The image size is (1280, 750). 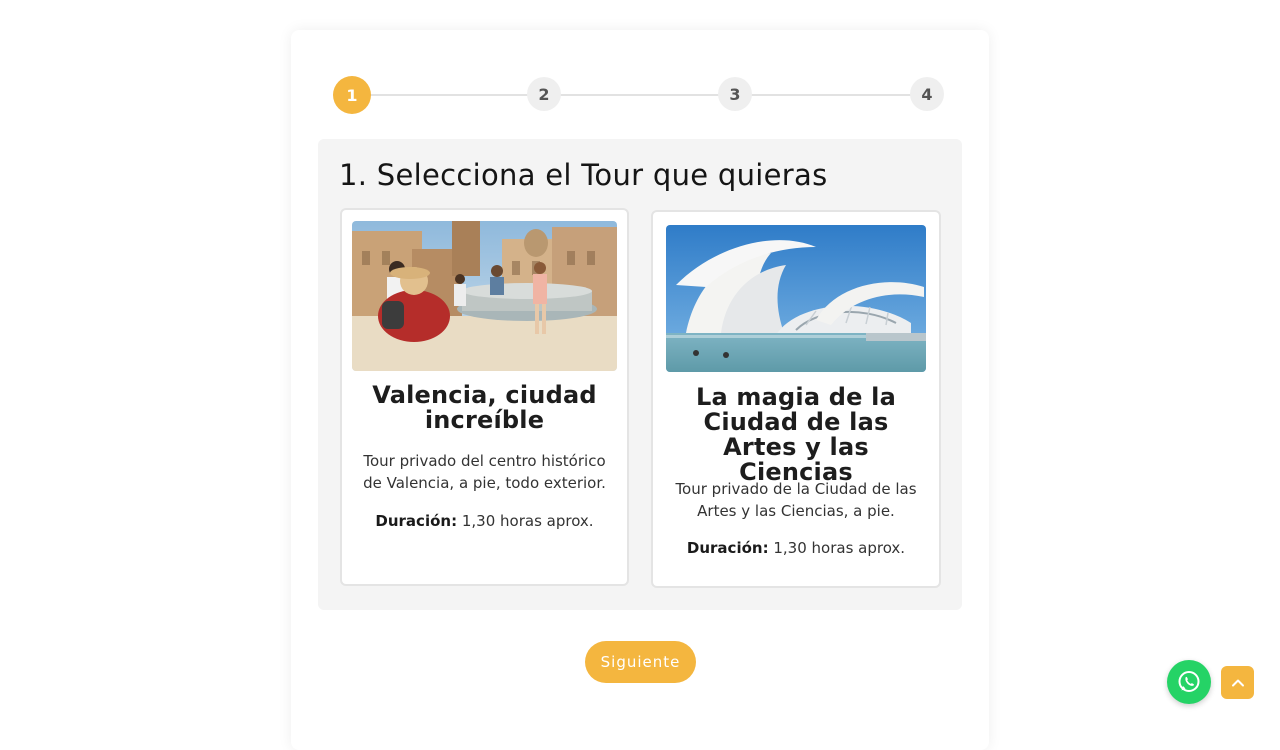 What do you see at coordinates (484, 296) in the screenshot?
I see `valencia-plaza-photo` at bounding box center [484, 296].